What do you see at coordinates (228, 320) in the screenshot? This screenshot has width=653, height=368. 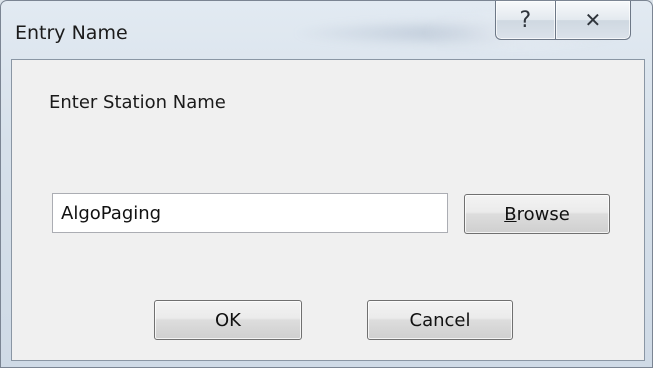 I see `ok-button: OK` at bounding box center [228, 320].